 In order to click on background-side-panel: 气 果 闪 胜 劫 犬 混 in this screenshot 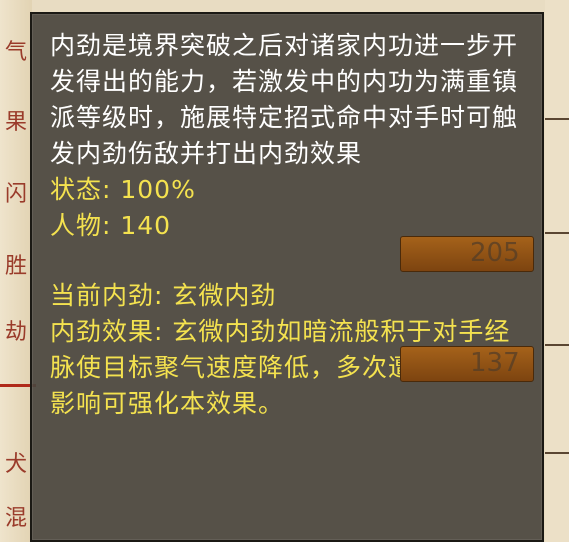, I will do `click(16, 271)`.